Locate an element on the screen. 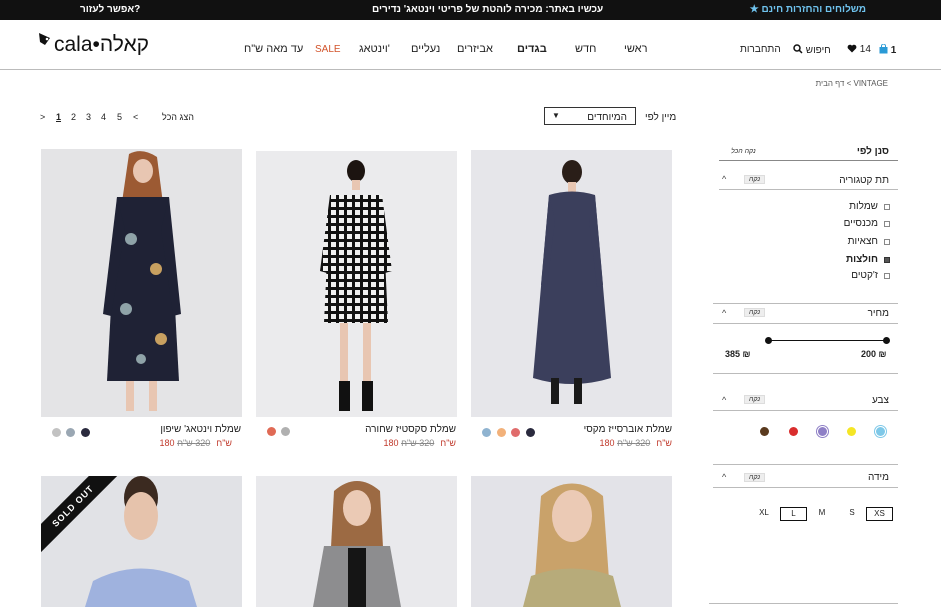 This screenshot has height=607, width=941. search-icon is located at coordinates (798, 49).